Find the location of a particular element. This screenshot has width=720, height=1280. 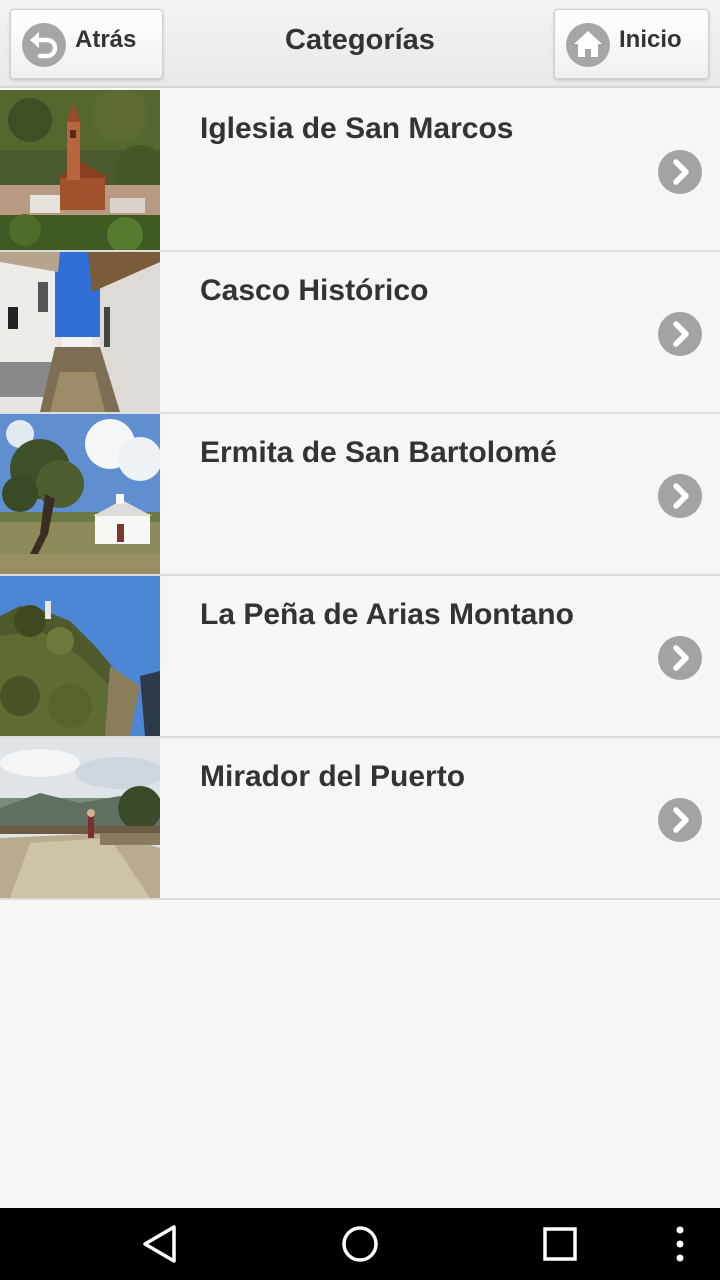

list-item-mirador-del-puerto: Mirador del Puerto is located at coordinates (360, 819).